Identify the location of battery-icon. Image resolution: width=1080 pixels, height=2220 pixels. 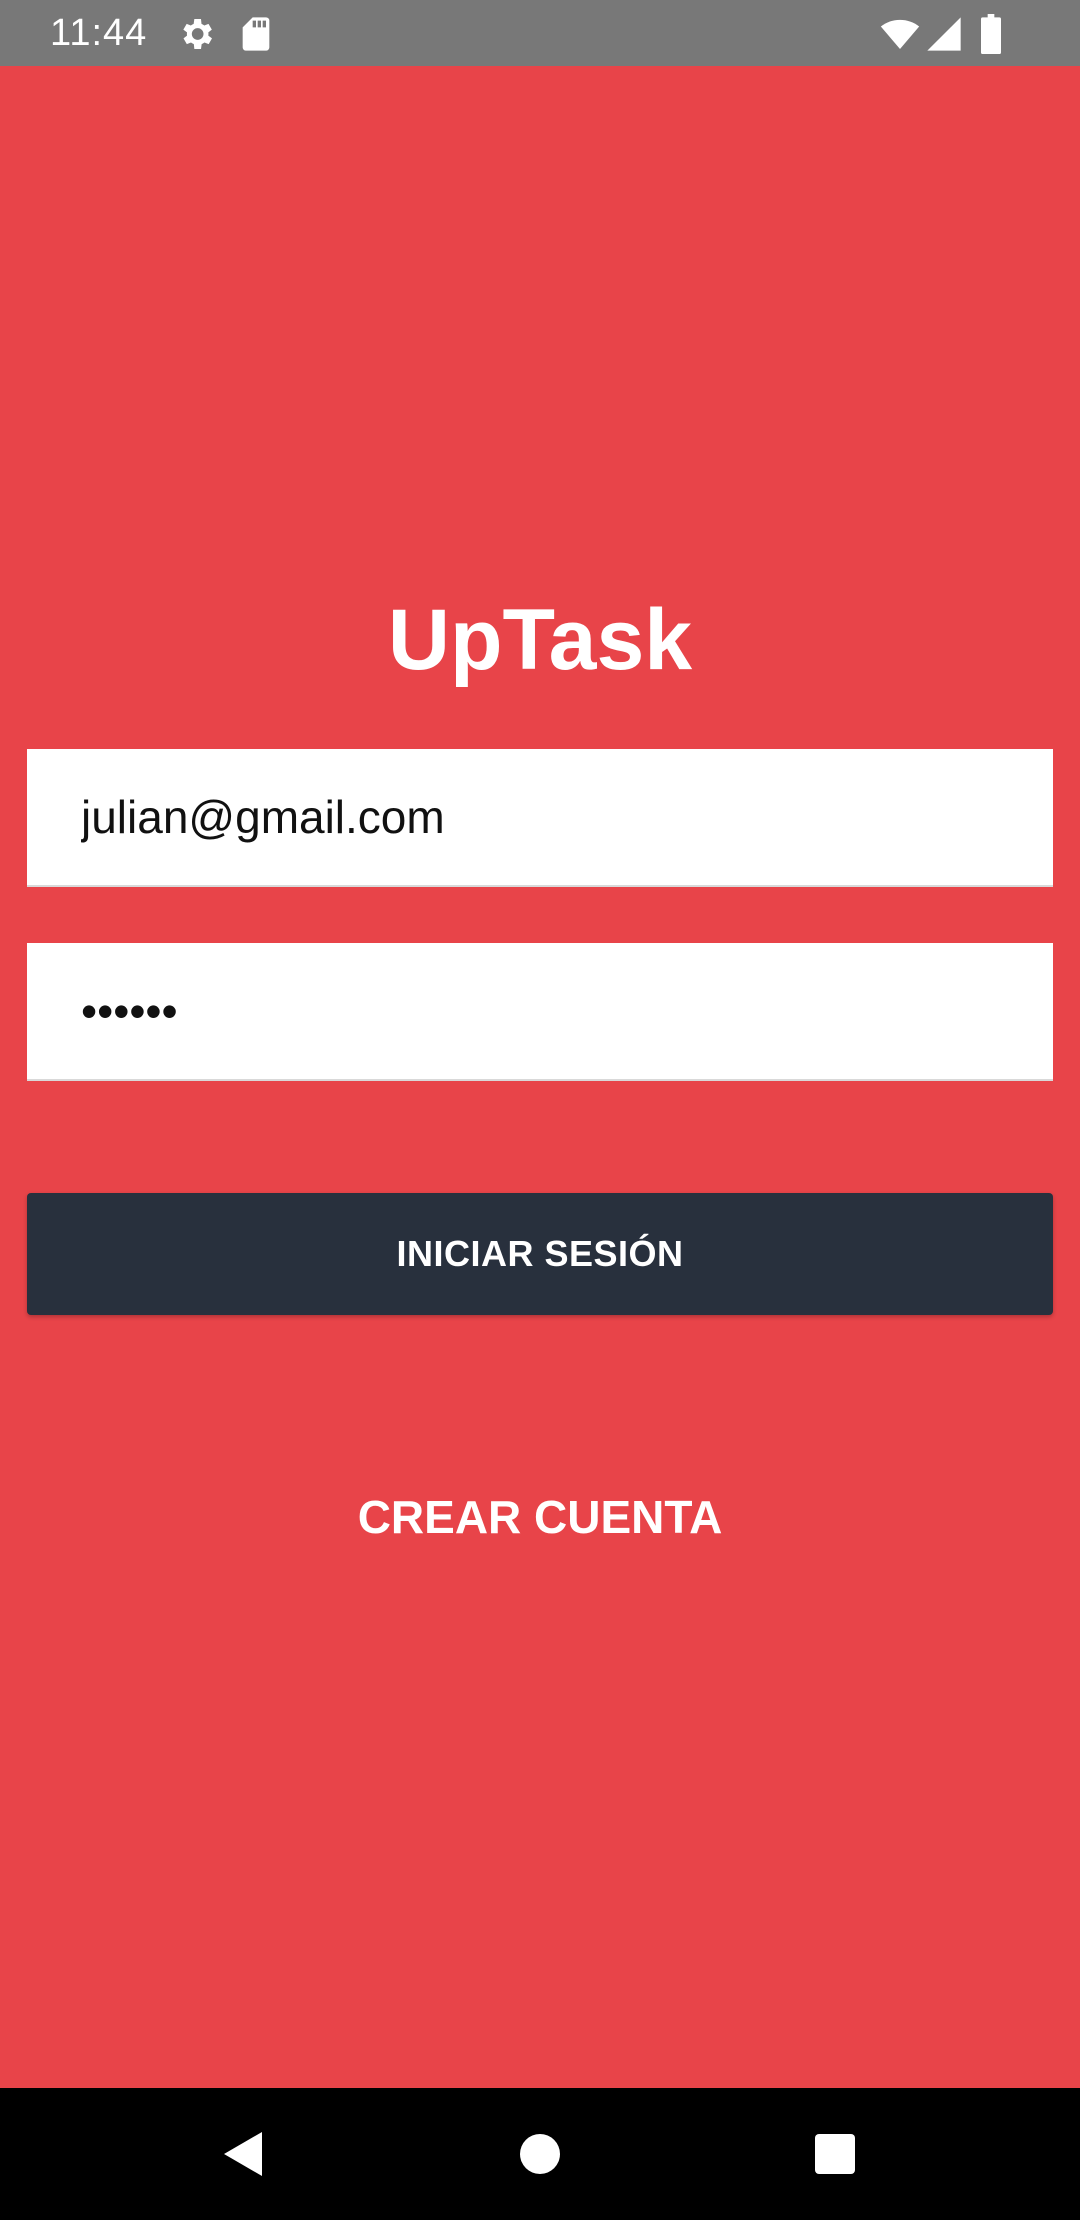
(991, 34).